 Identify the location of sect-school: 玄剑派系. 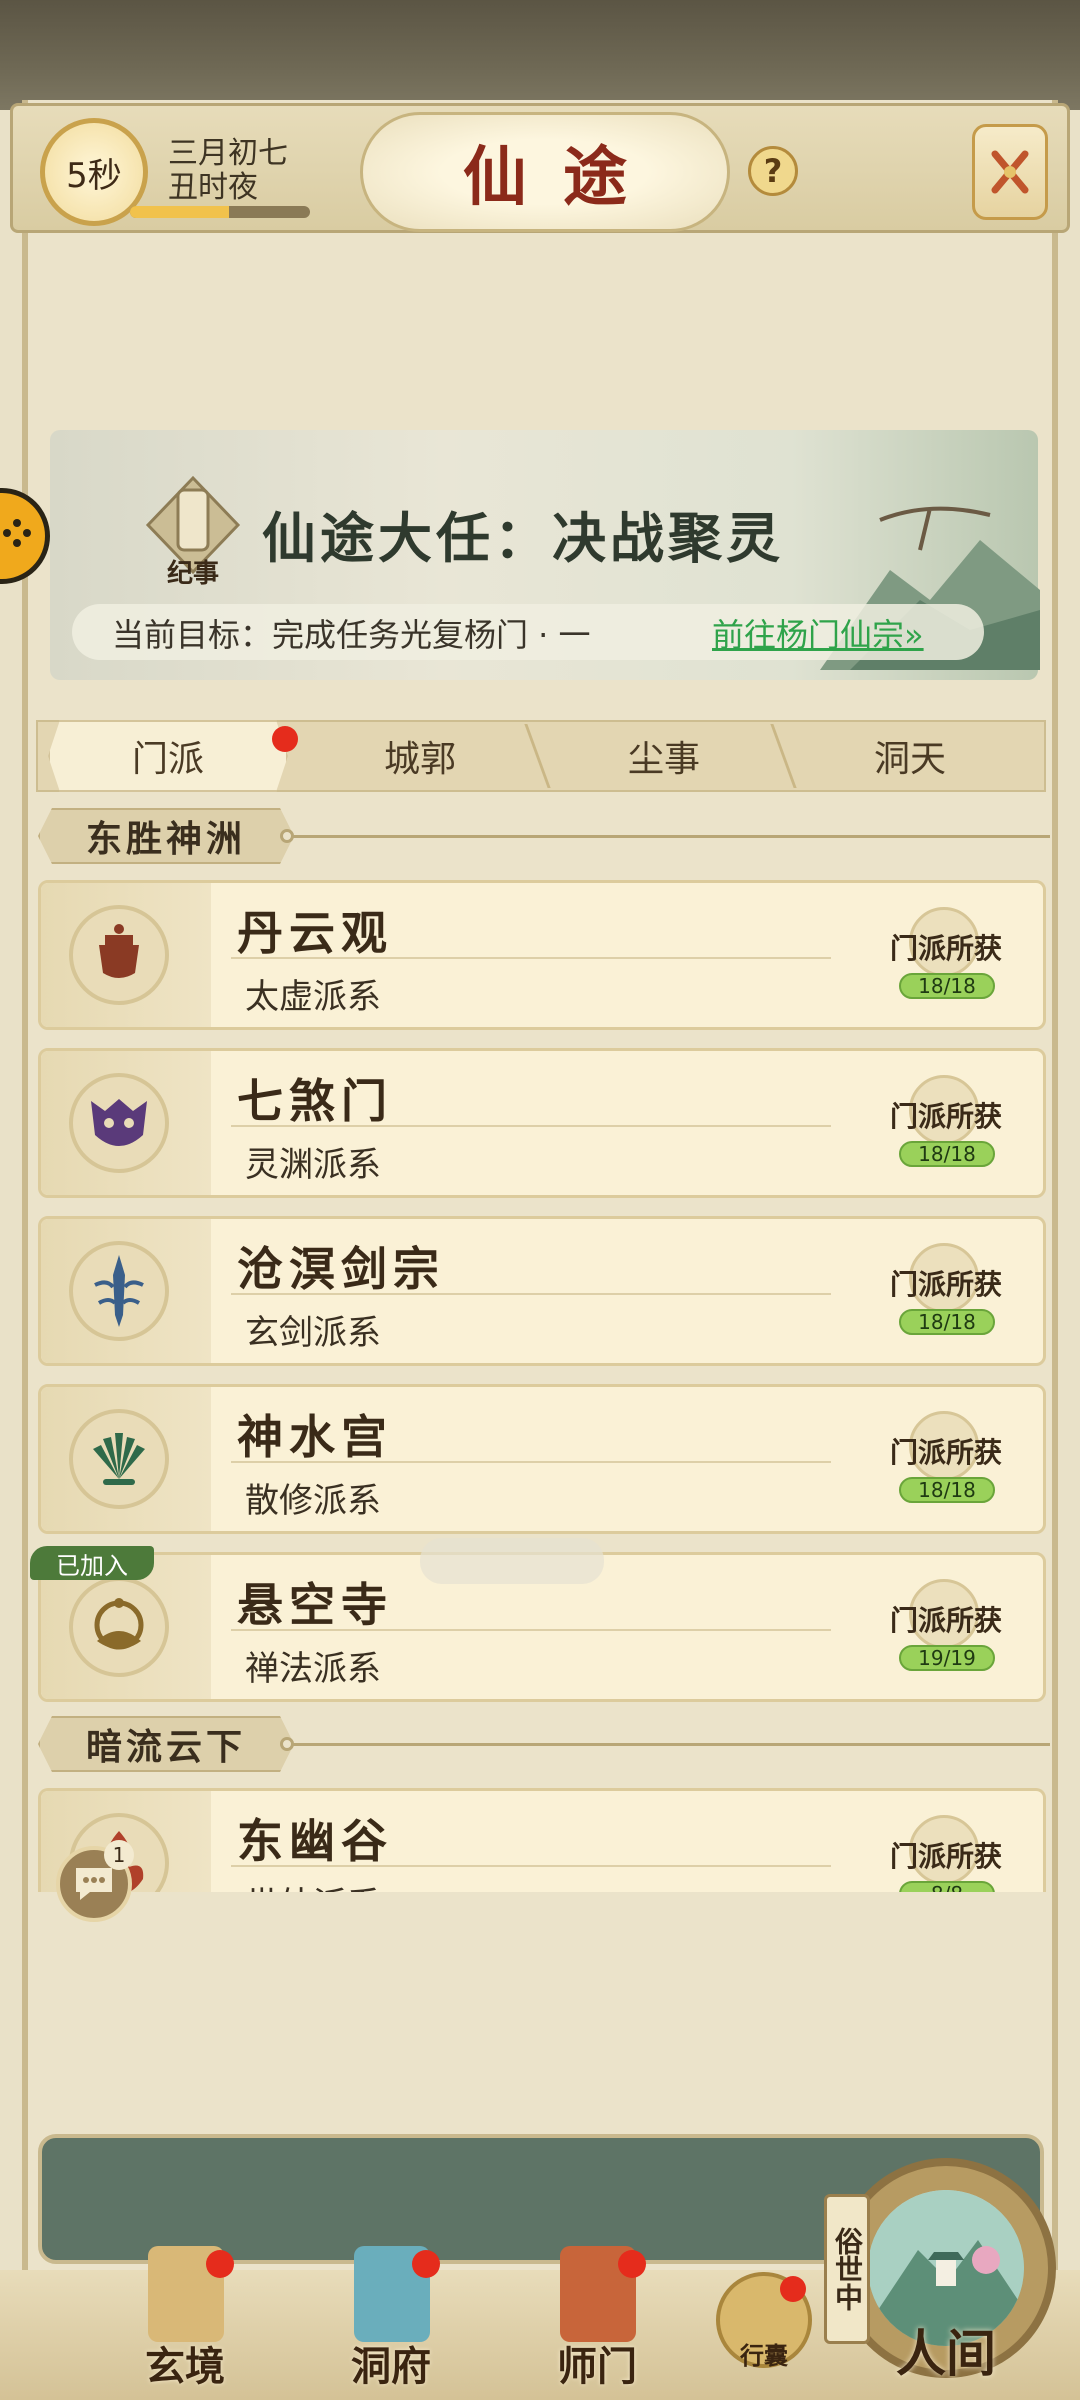
(313, 1333).